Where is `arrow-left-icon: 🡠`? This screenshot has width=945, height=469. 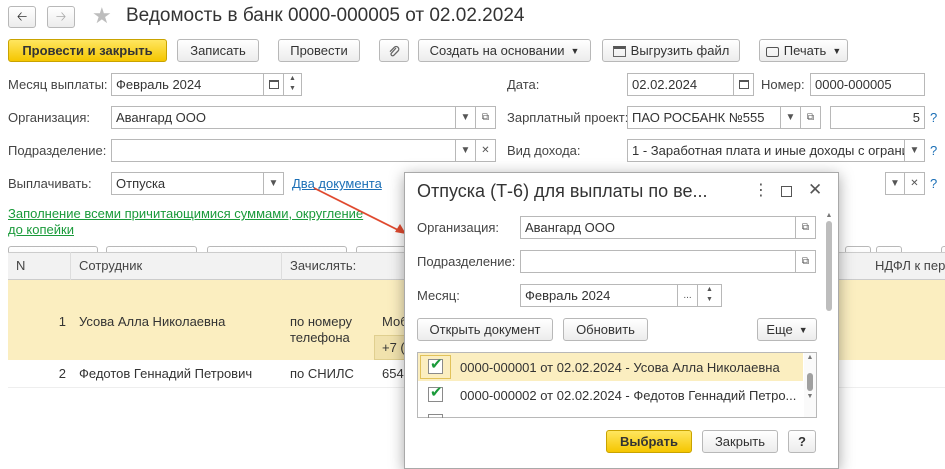
arrow-left-icon: 🡠 is located at coordinates (22, 16).